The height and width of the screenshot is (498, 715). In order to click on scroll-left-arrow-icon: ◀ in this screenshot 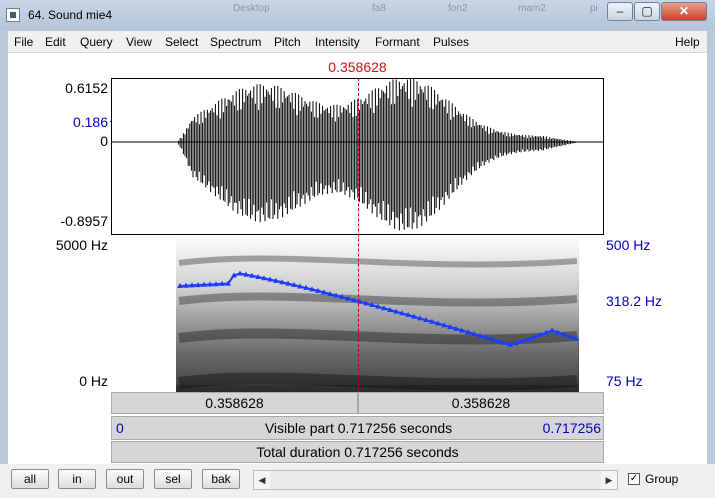, I will do `click(262, 480)`.